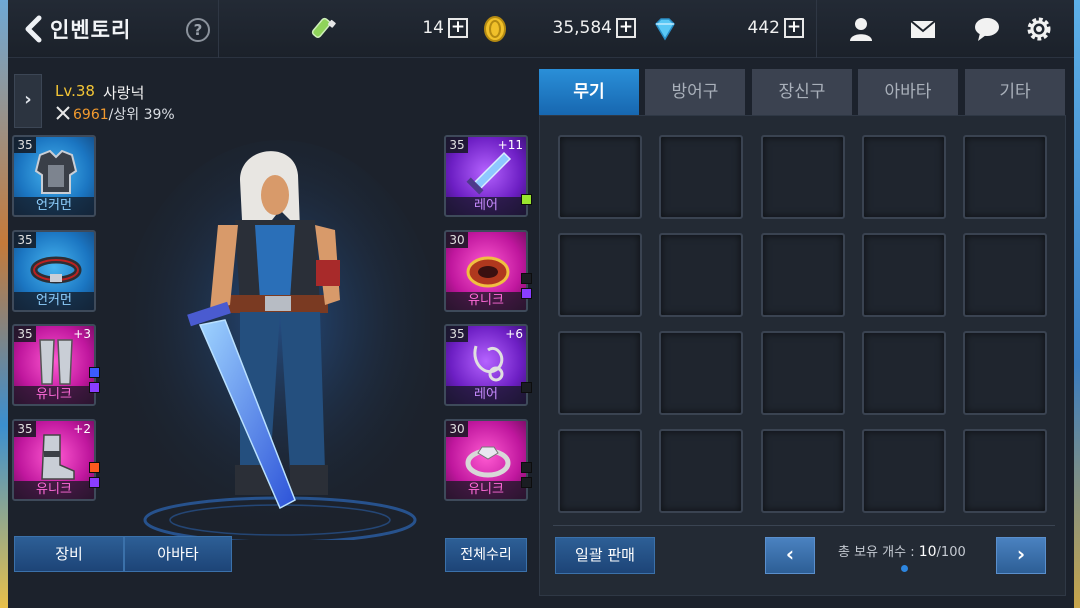 Image resolution: width=1080 pixels, height=608 pixels. What do you see at coordinates (69, 554) in the screenshot?
I see `equipment-tab-button: 장비` at bounding box center [69, 554].